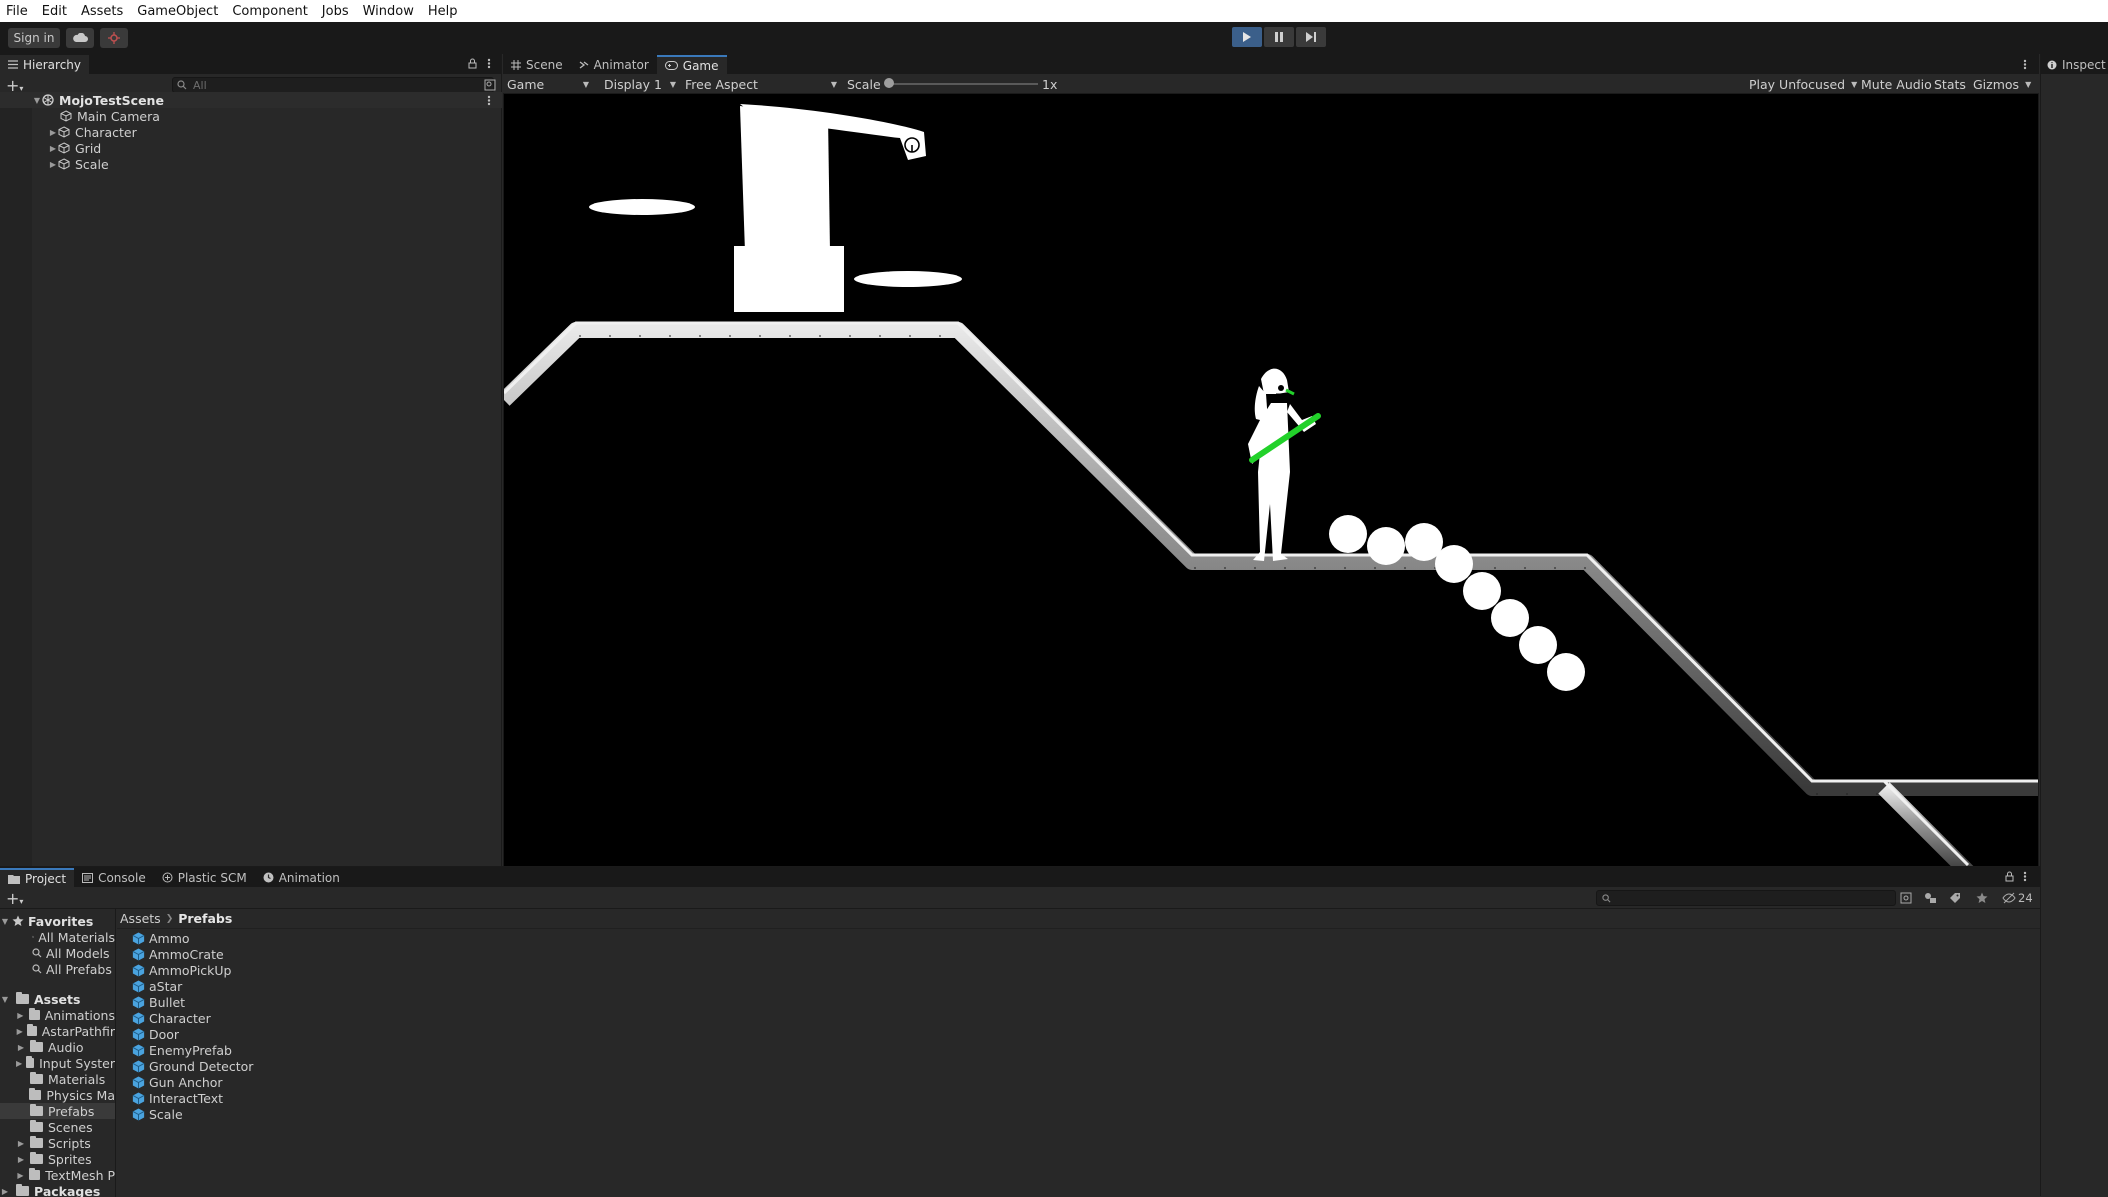 The height and width of the screenshot is (1197, 2108). What do you see at coordinates (1086, 1050) in the screenshot?
I see `prefab-item: EnemyPrefab` at bounding box center [1086, 1050].